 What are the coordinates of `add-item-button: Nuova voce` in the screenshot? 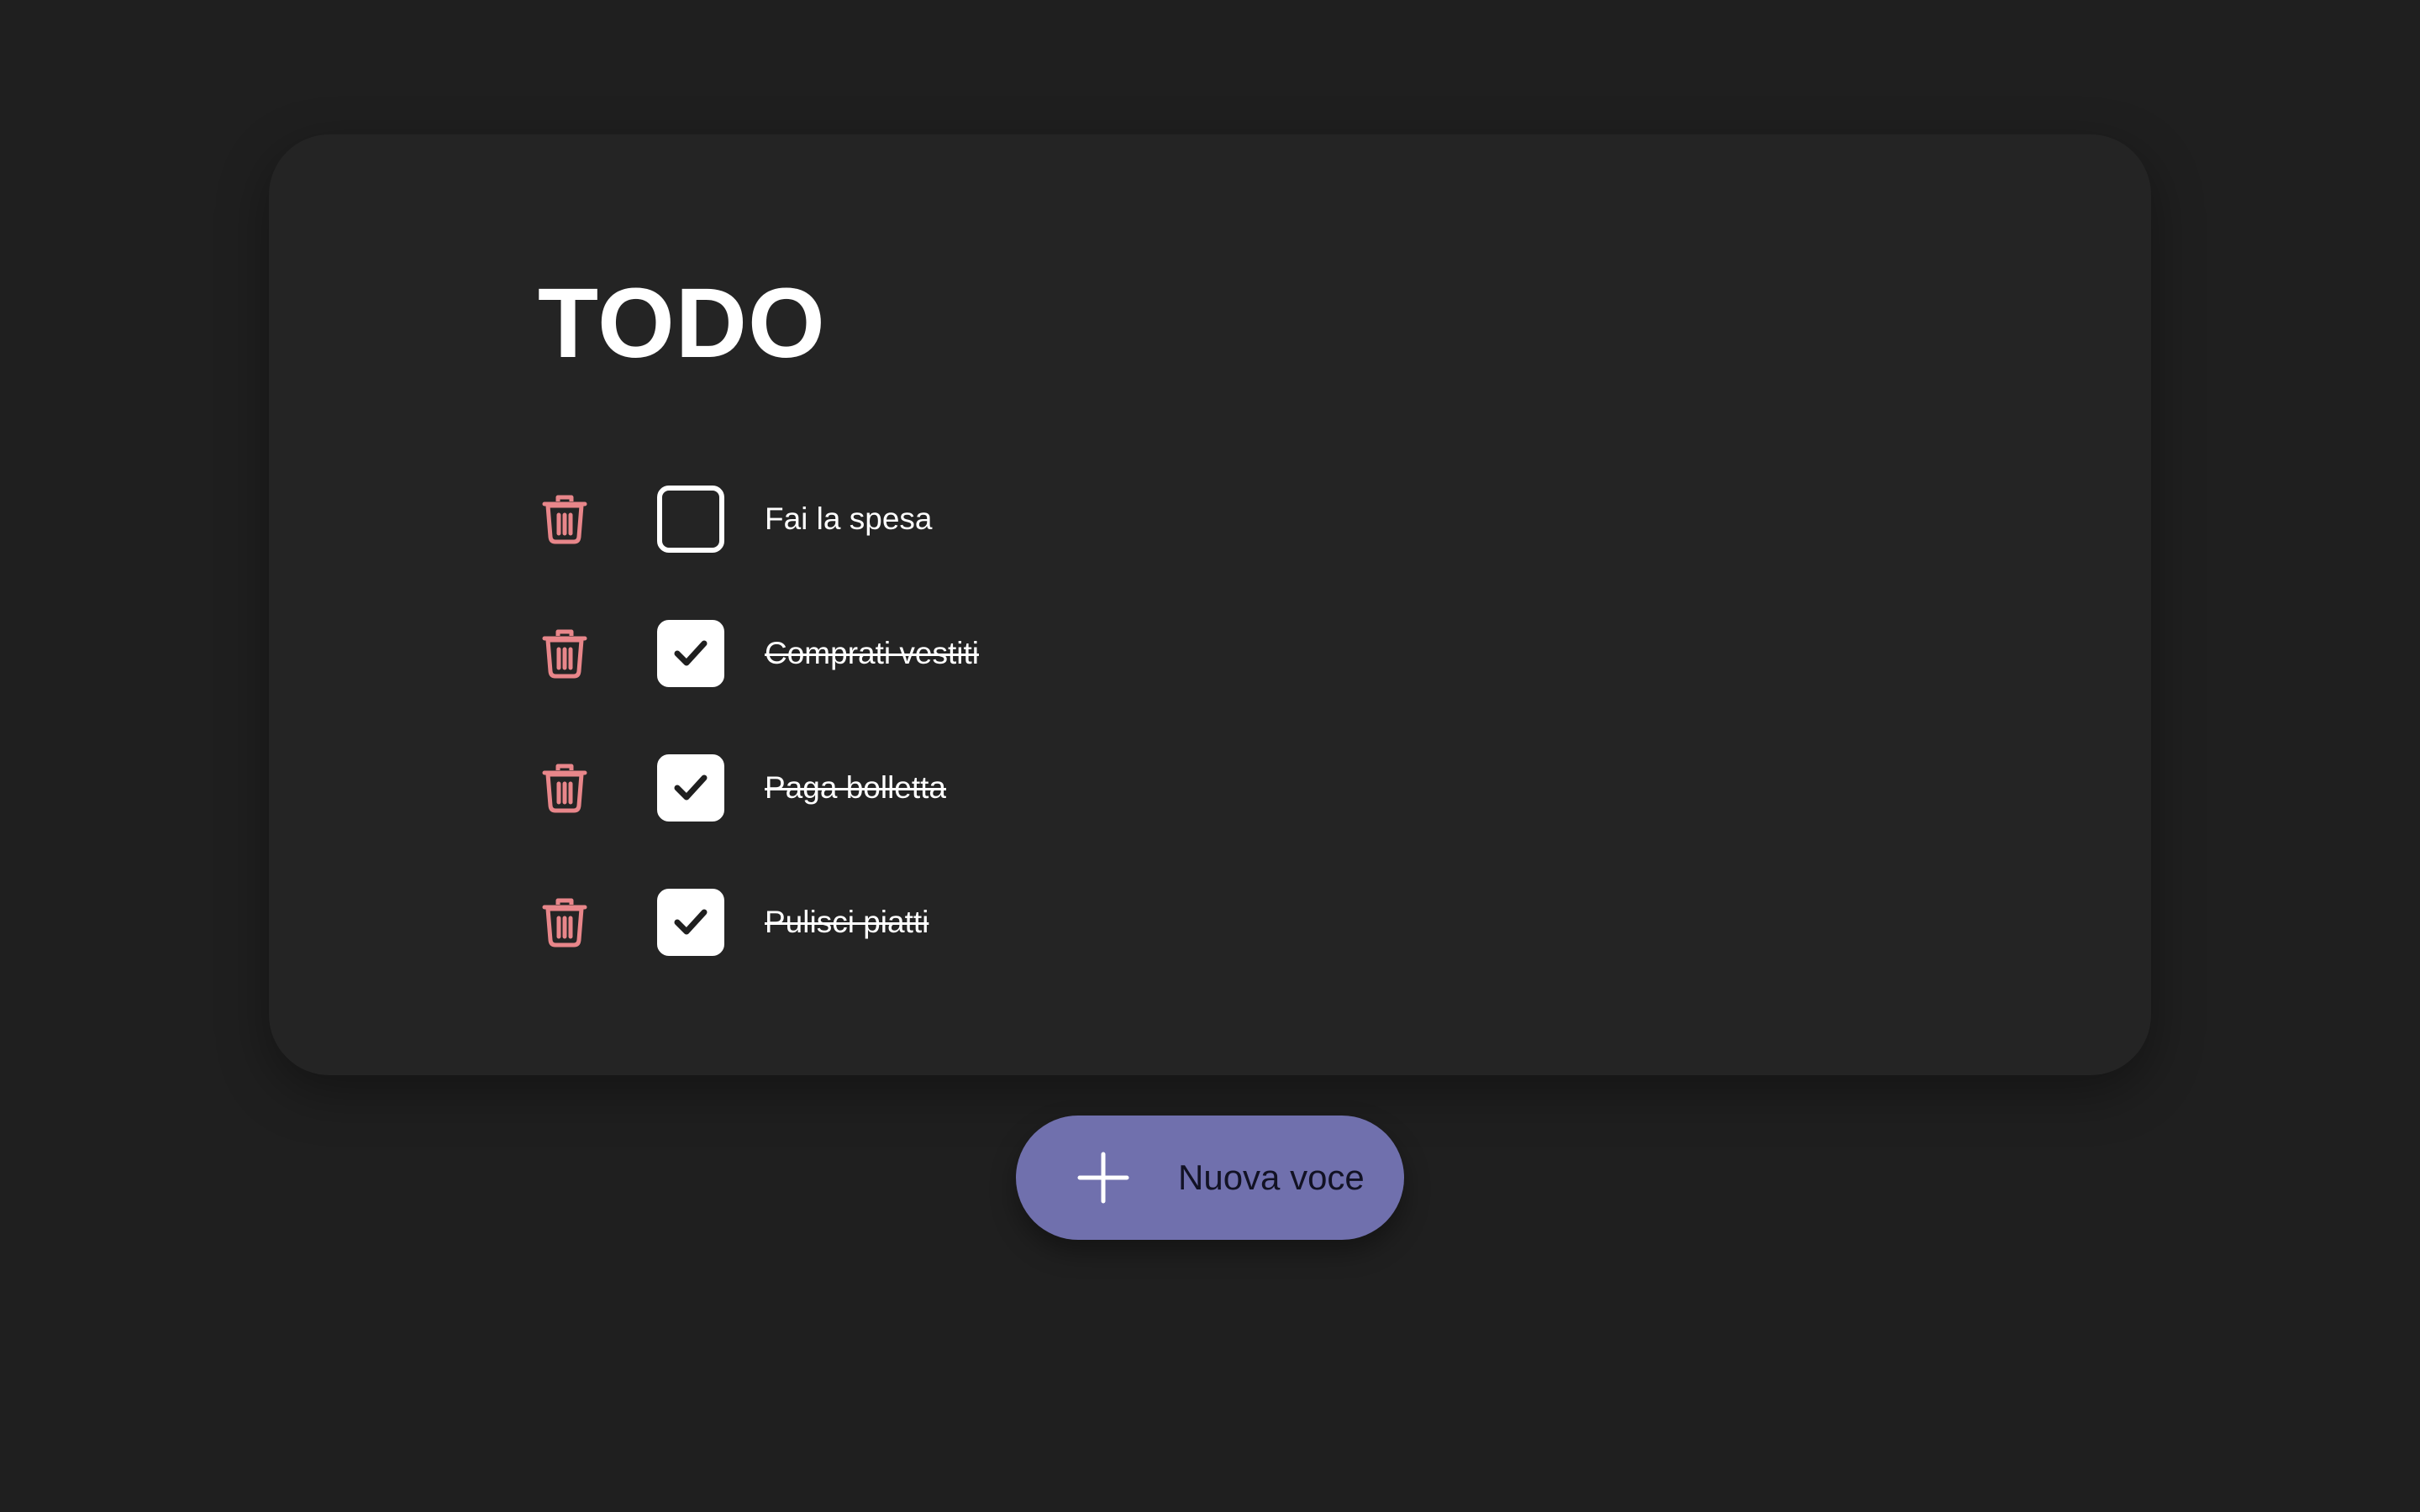 It's located at (1210, 1178).